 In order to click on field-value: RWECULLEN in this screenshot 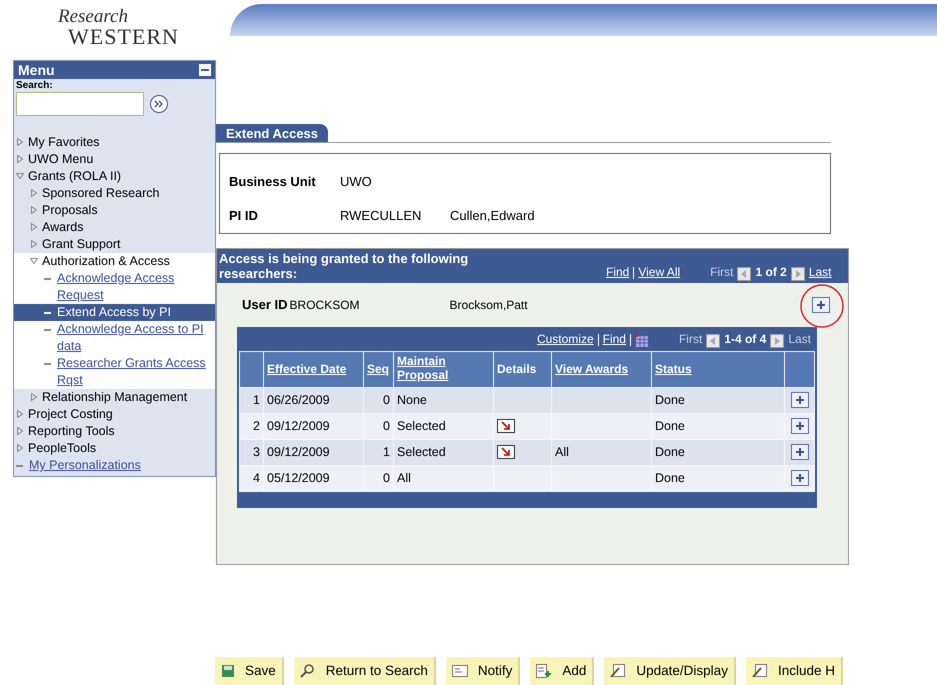, I will do `click(381, 215)`.